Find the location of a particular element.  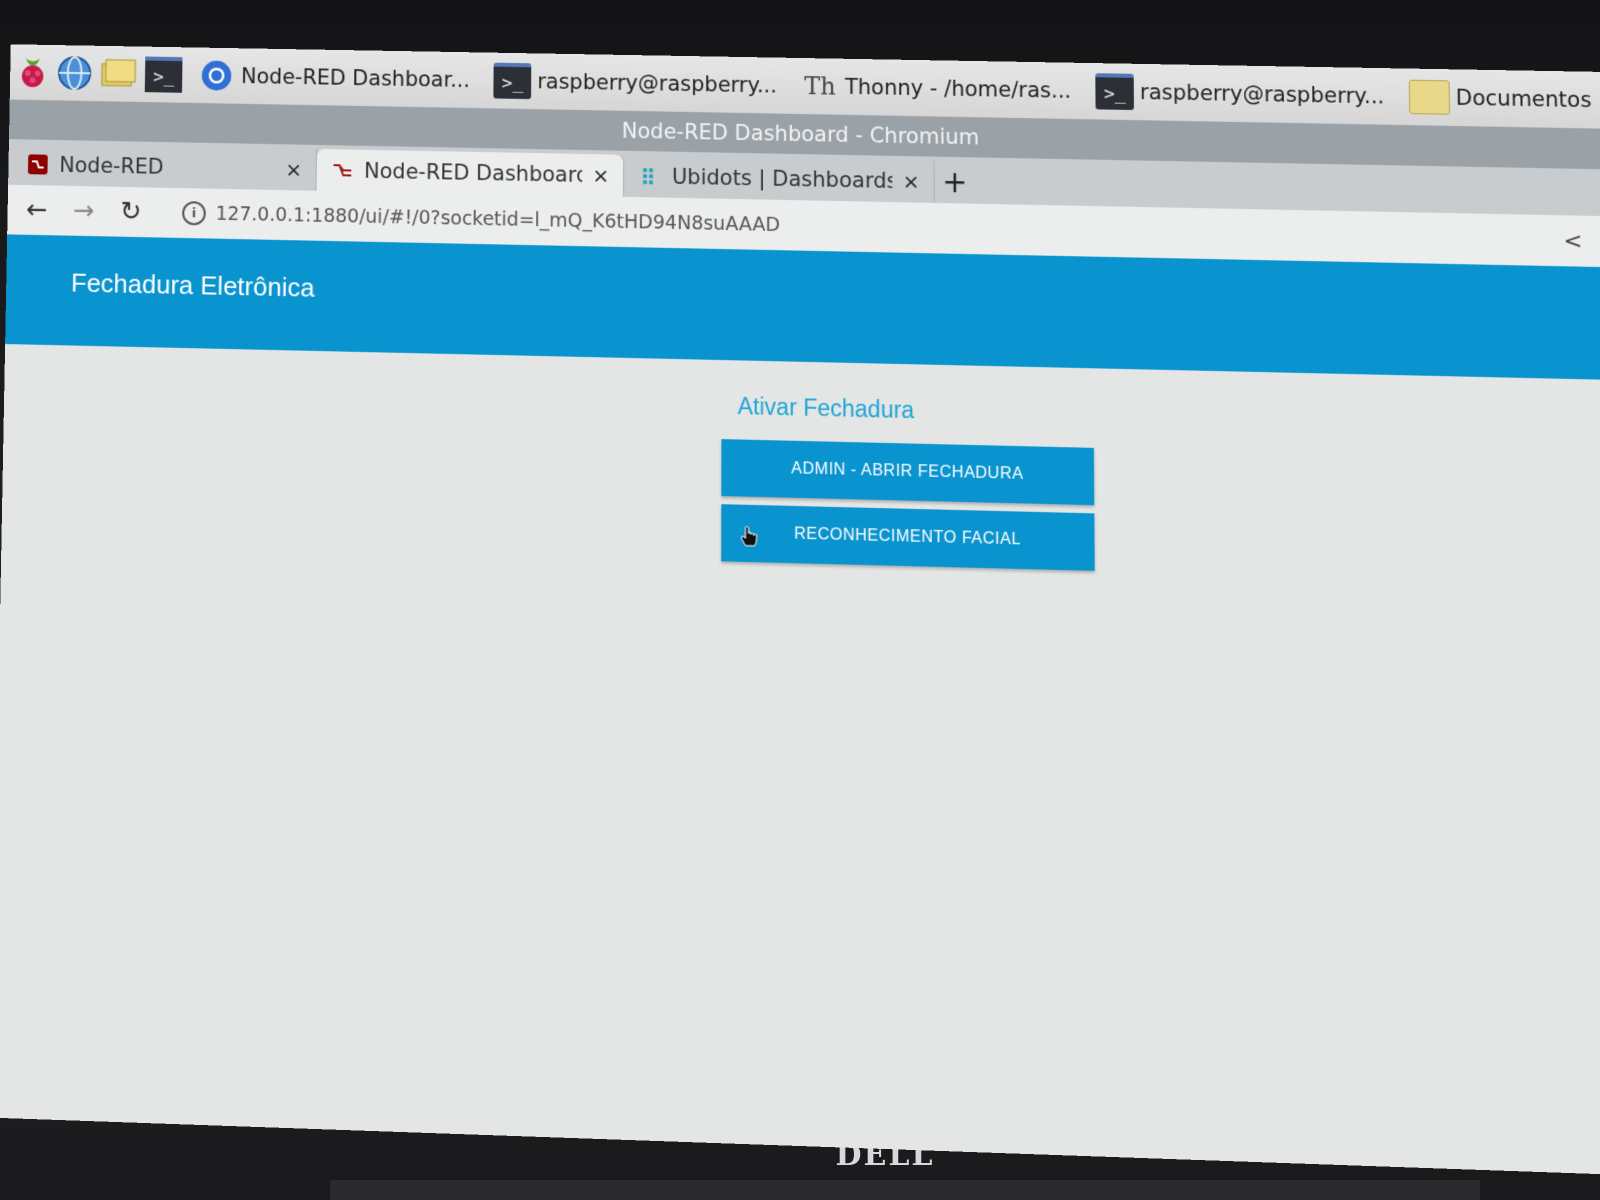

tab-node-red-dashboard: Node-RED Dashboard × is located at coordinates (470, 172).